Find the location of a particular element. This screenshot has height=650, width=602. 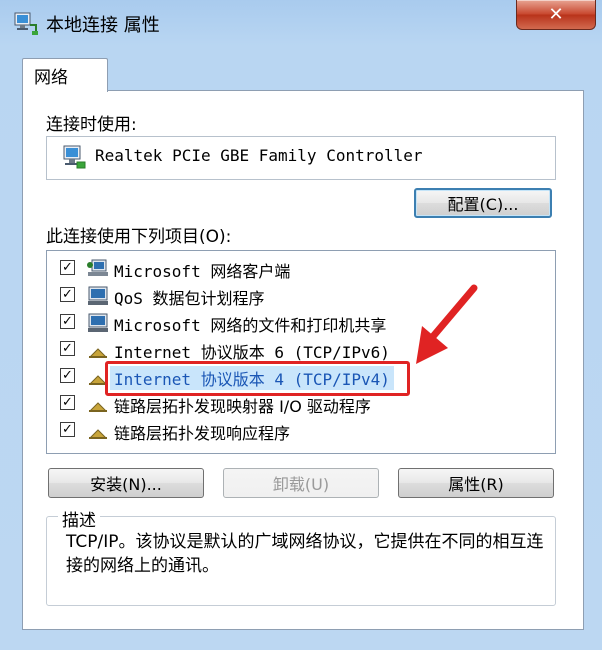

adapter-box: Realtek PCIe GBE Family Controller is located at coordinates (301, 158).